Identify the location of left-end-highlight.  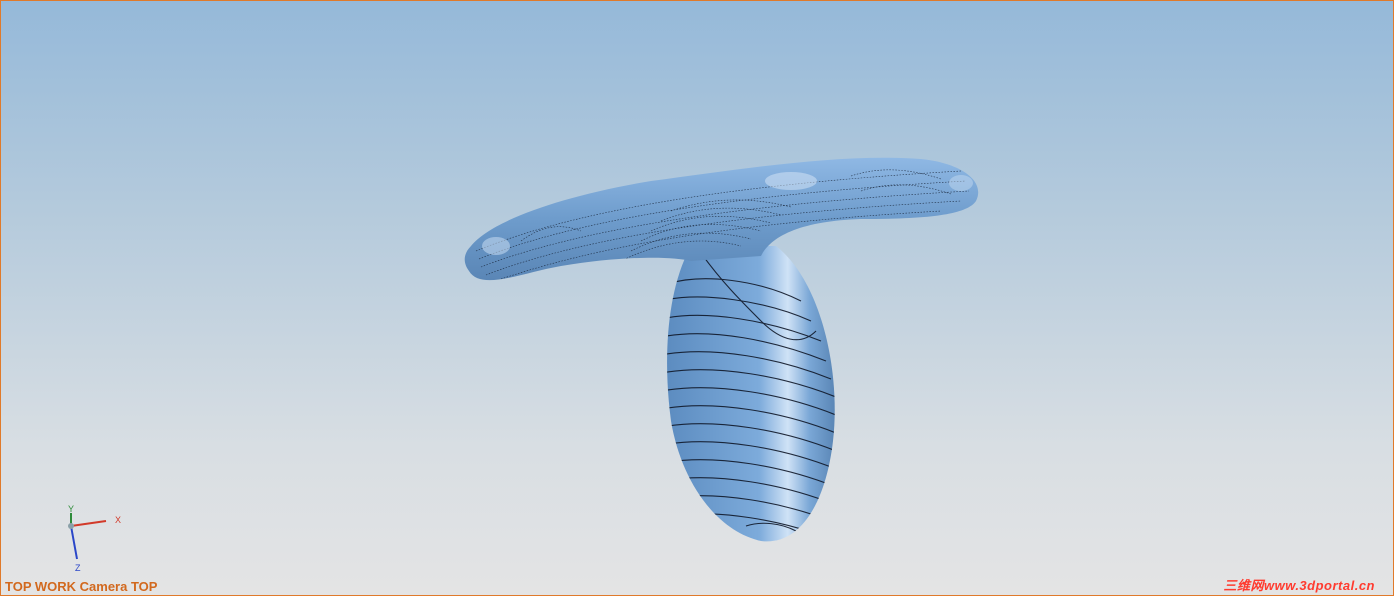
(496, 246).